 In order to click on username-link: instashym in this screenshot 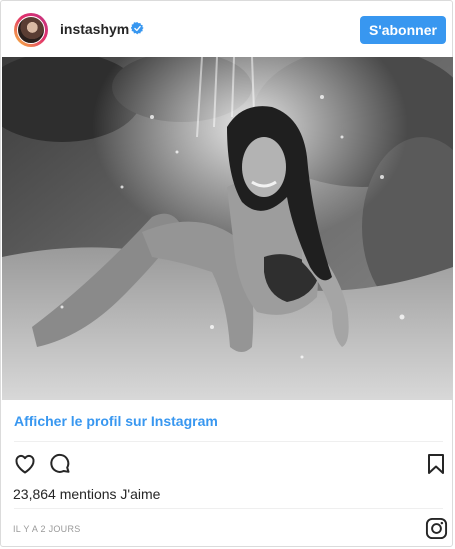, I will do `click(94, 29)`.